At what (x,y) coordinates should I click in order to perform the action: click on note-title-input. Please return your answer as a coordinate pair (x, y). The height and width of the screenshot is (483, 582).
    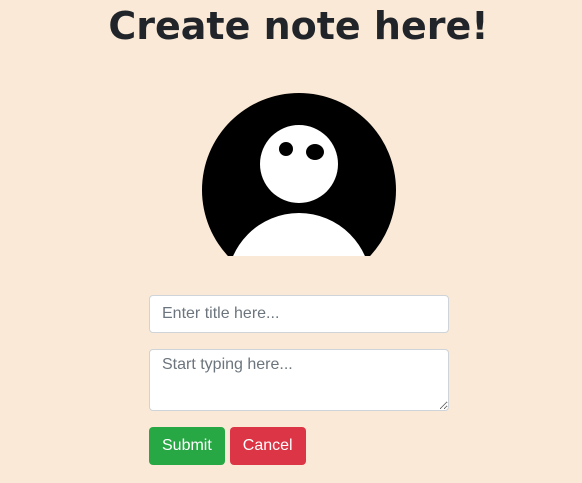
    Looking at the image, I should click on (299, 314).